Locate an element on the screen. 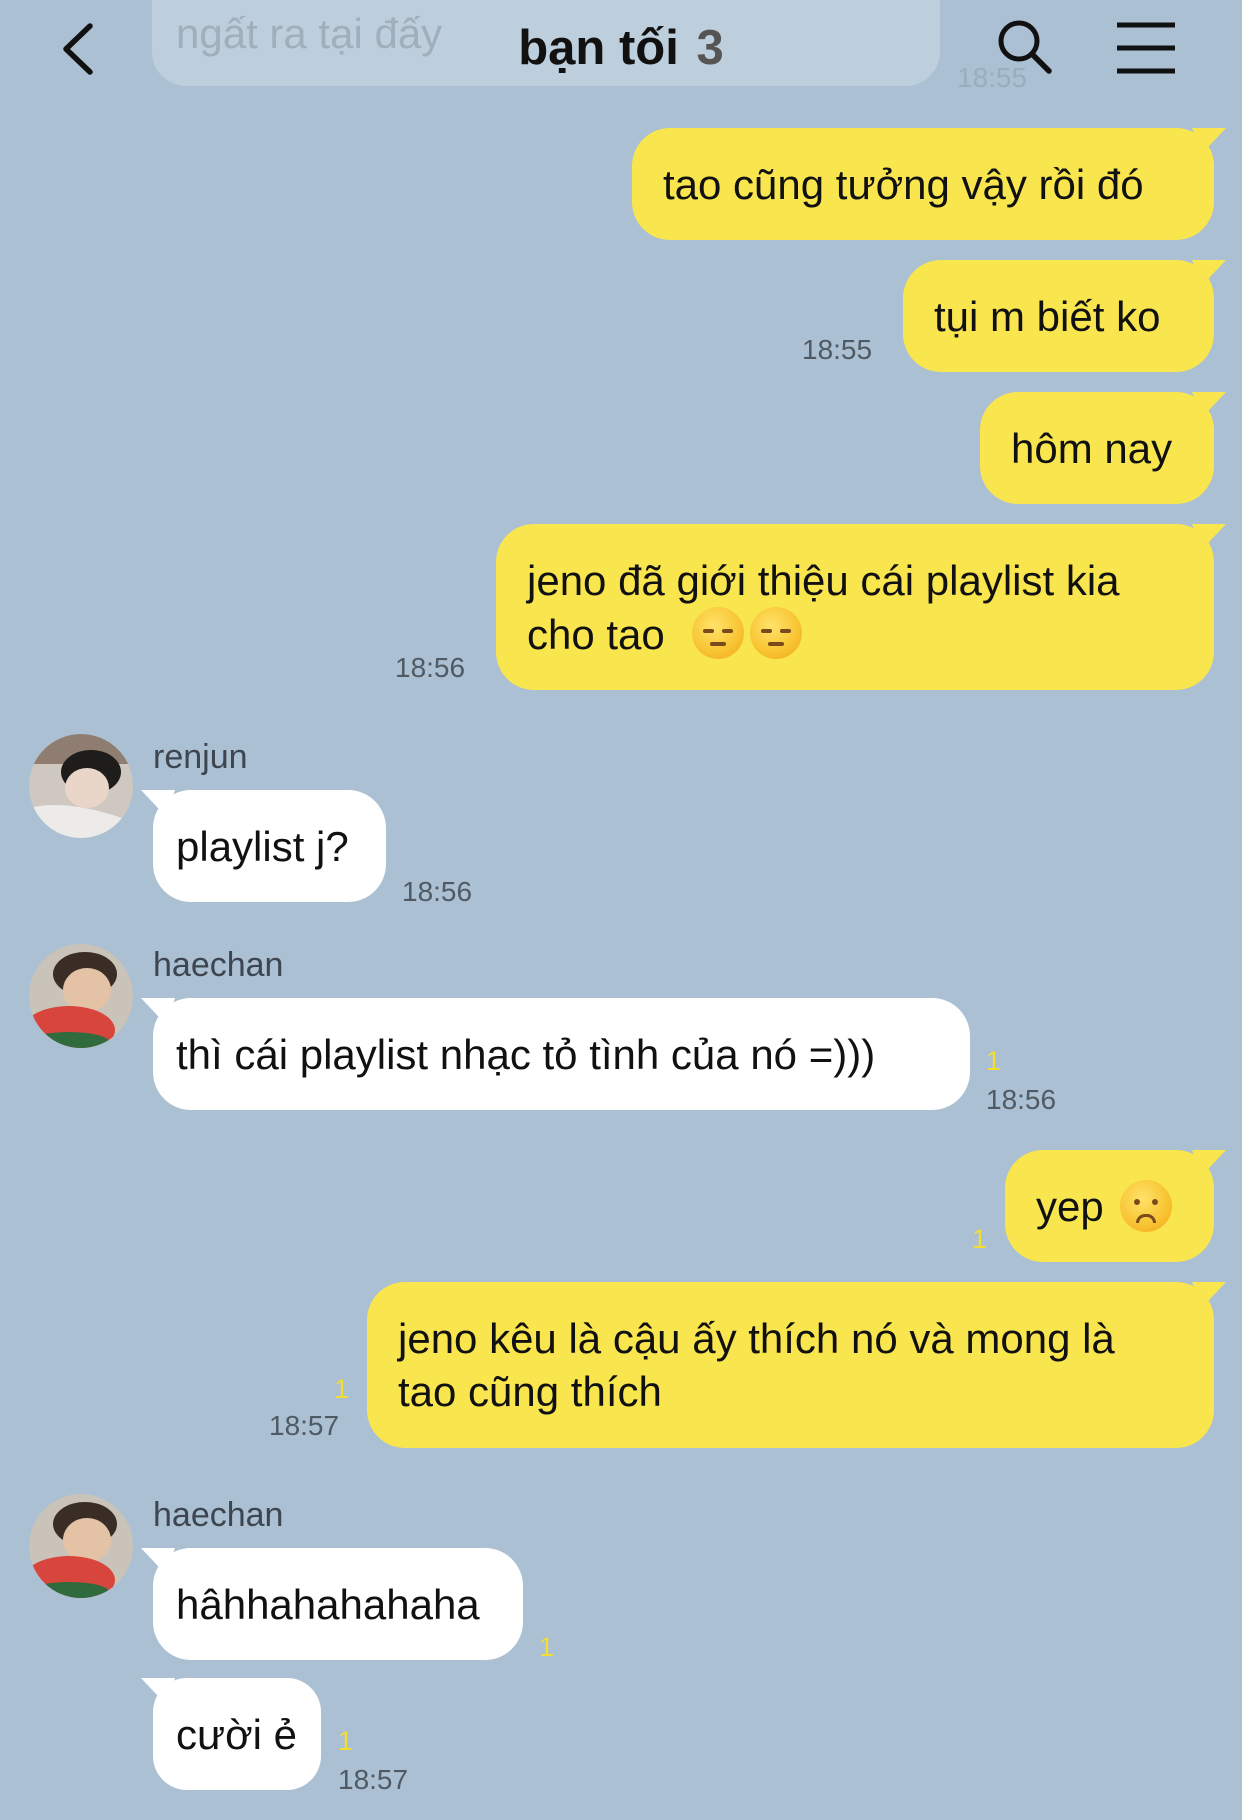 The image size is (1242, 1820). their-message-bubble: cười ẻ is located at coordinates (237, 1734).